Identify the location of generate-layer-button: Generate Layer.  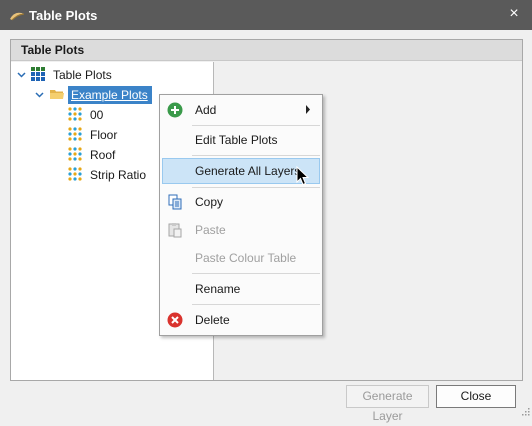
(387, 404).